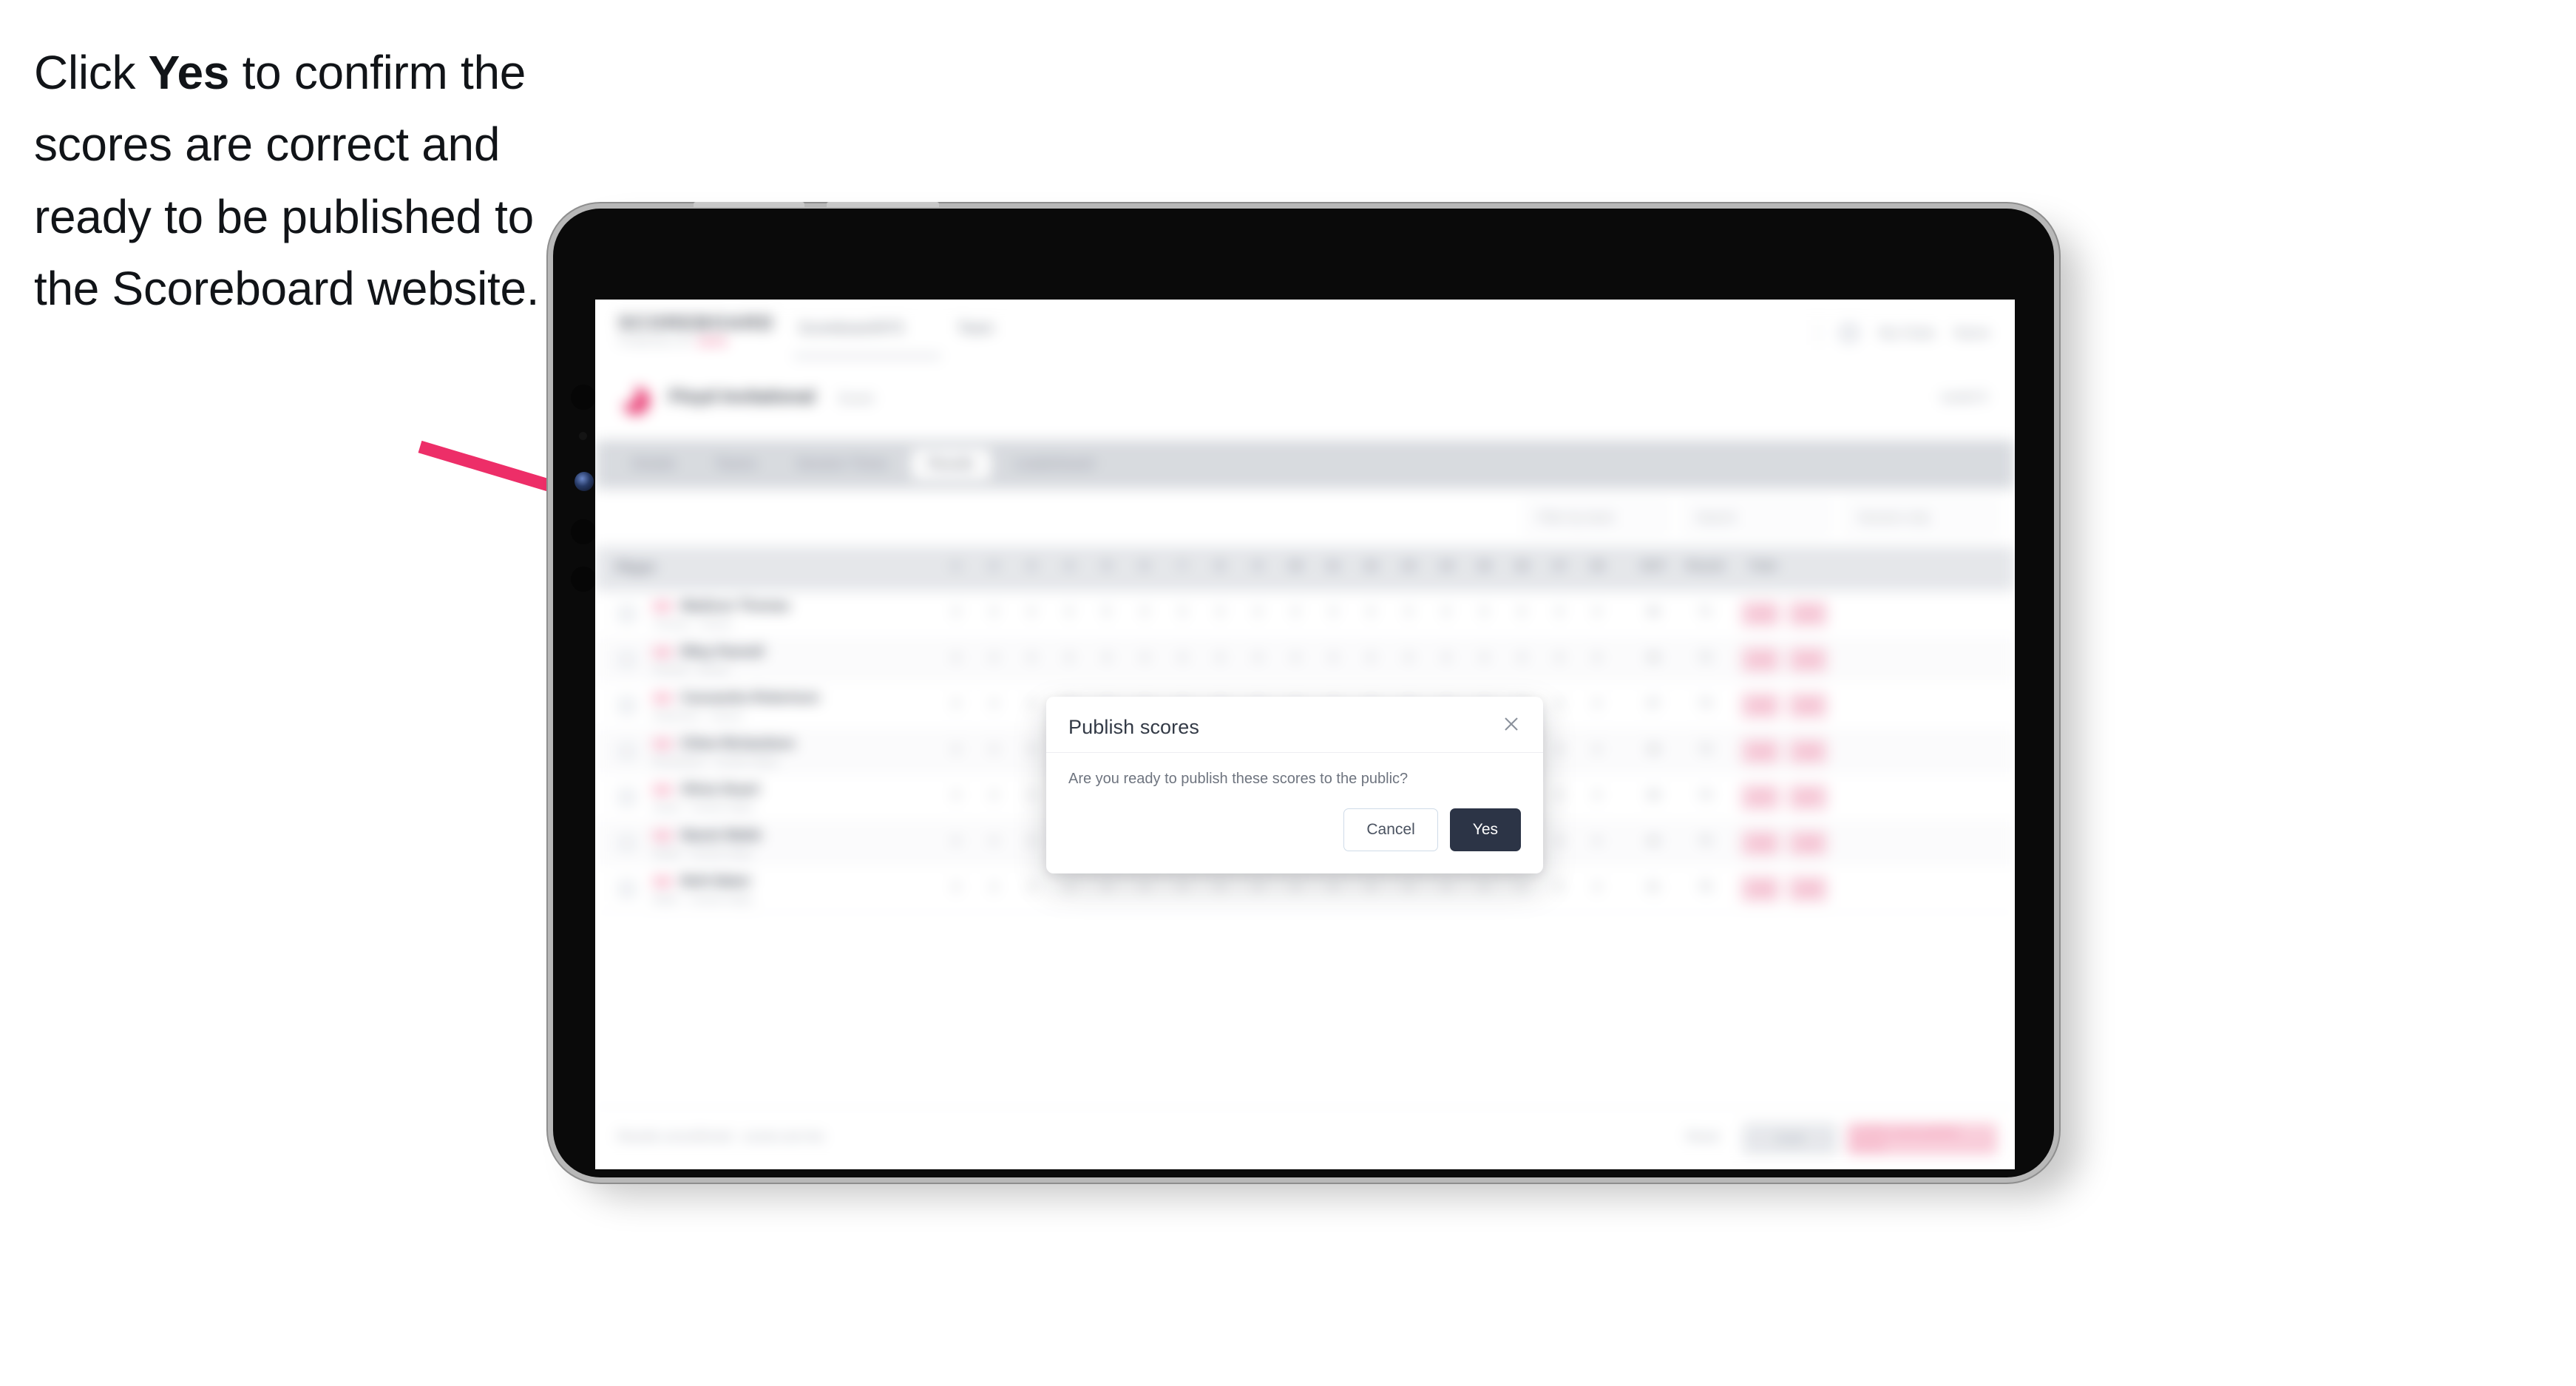 Image resolution: width=2576 pixels, height=1386 pixels. I want to click on session-select: Session only, so click(1921, 517).